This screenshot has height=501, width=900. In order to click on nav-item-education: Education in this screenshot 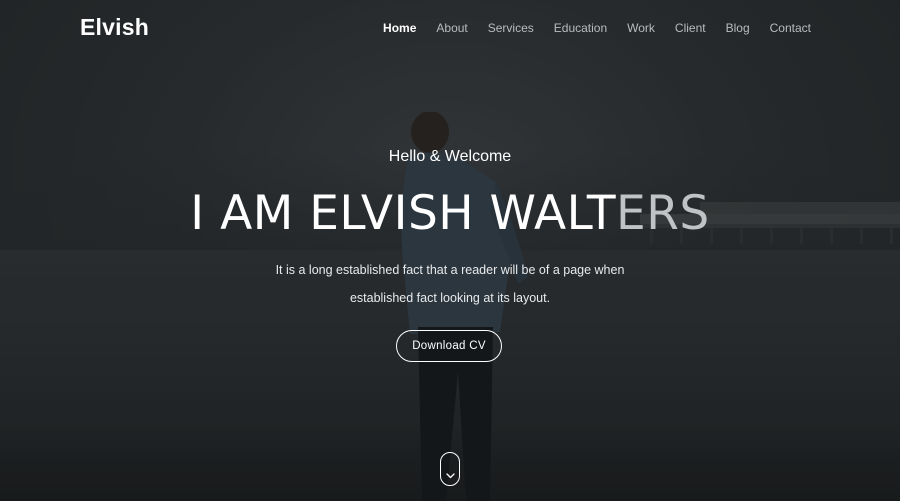, I will do `click(580, 28)`.